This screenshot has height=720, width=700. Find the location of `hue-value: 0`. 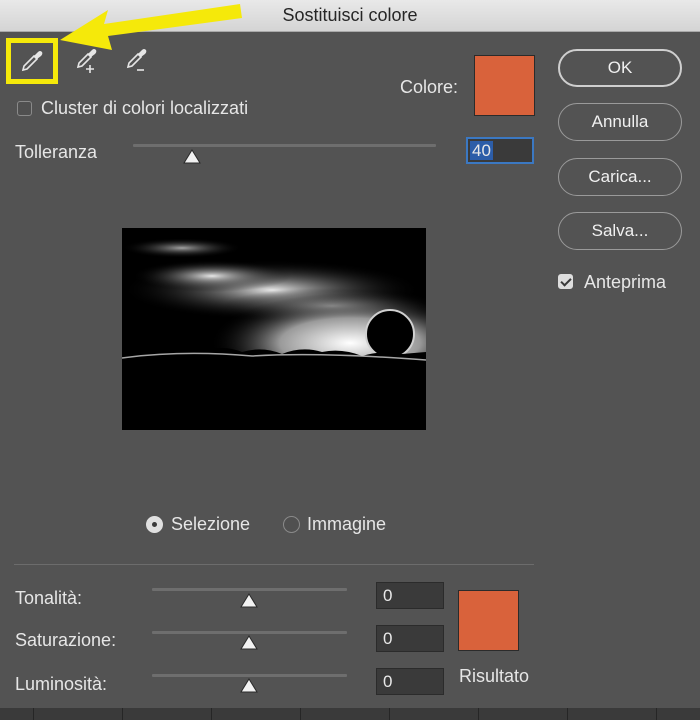

hue-value: 0 is located at coordinates (388, 595).